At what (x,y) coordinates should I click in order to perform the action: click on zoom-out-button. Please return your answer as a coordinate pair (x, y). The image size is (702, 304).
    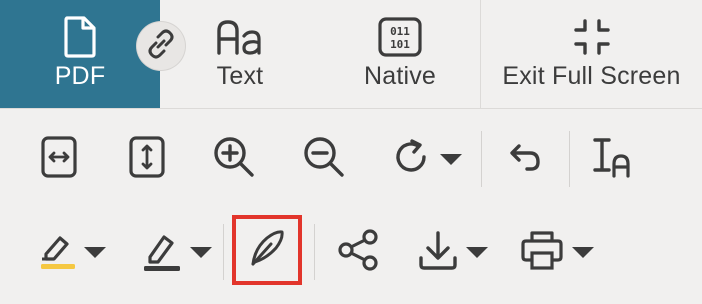
    Looking at the image, I should click on (324, 159).